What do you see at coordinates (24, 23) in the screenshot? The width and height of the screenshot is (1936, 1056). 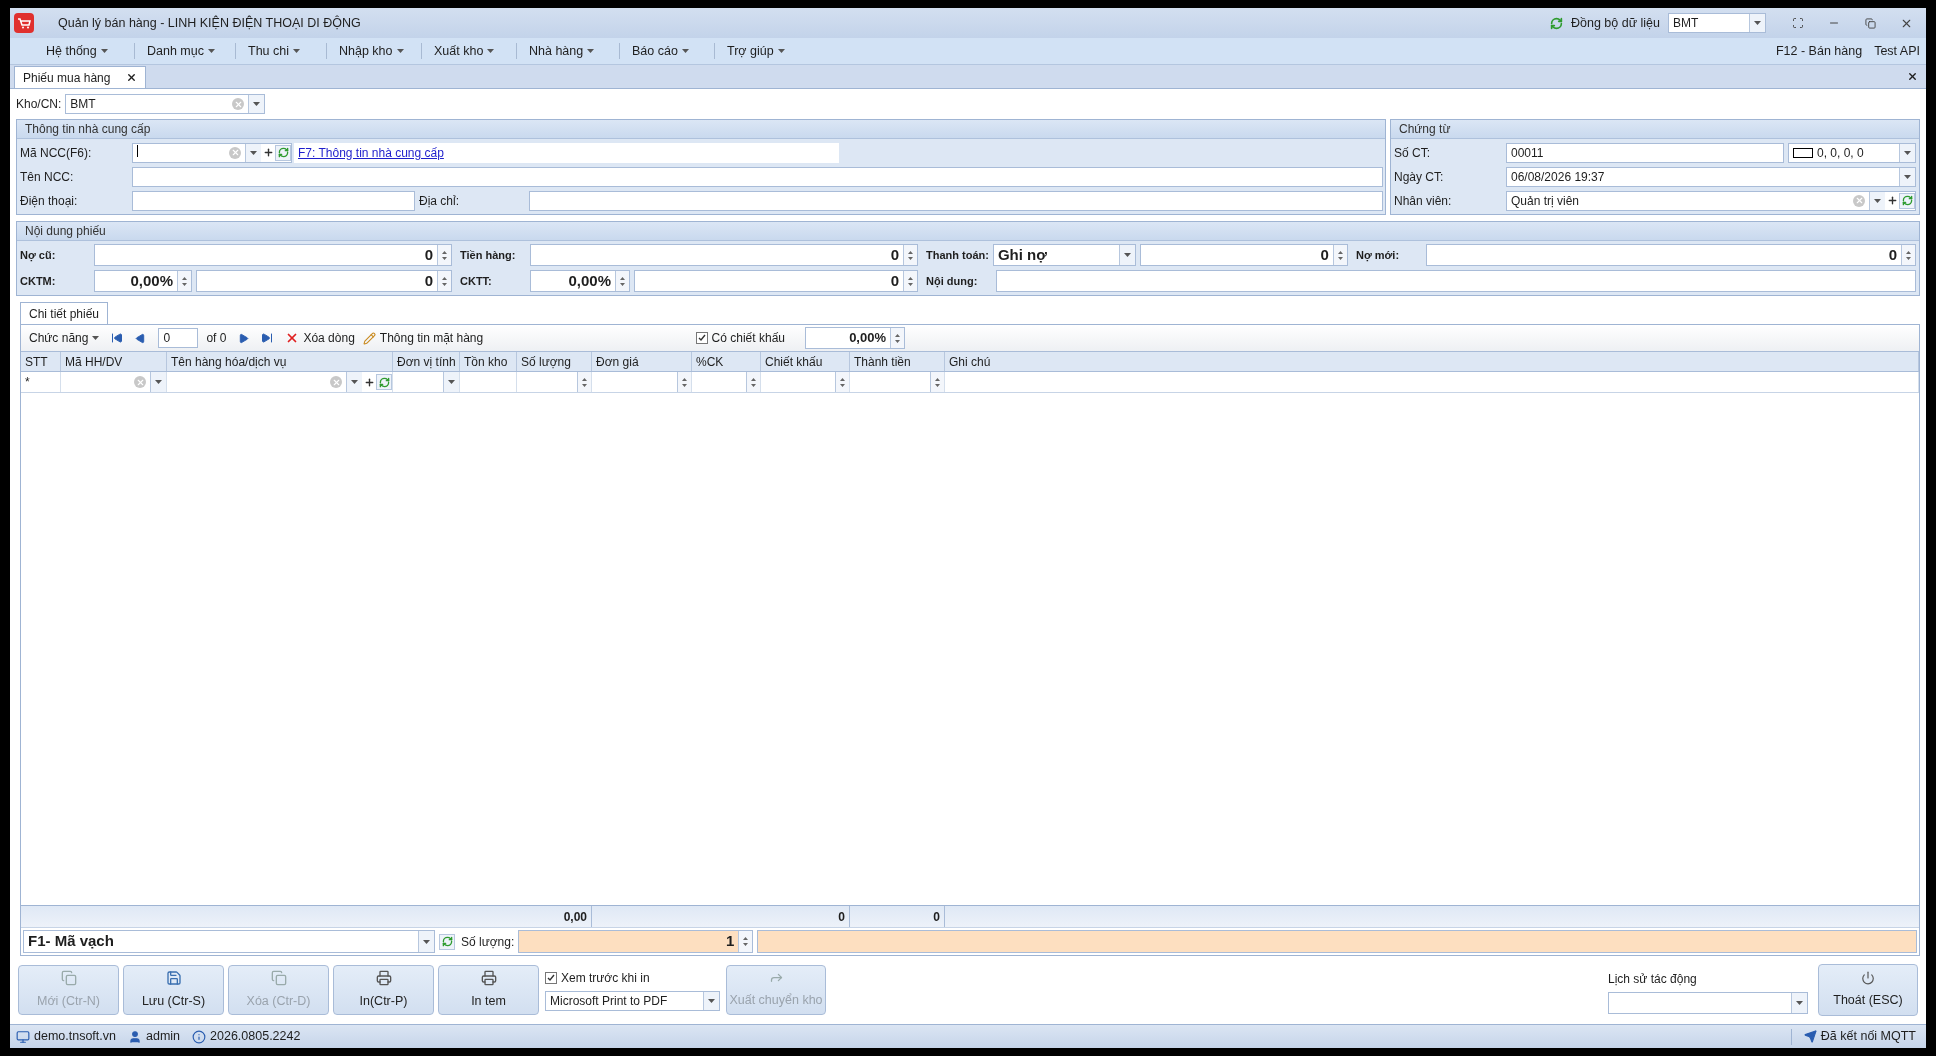 I see `app-logo-icon` at bounding box center [24, 23].